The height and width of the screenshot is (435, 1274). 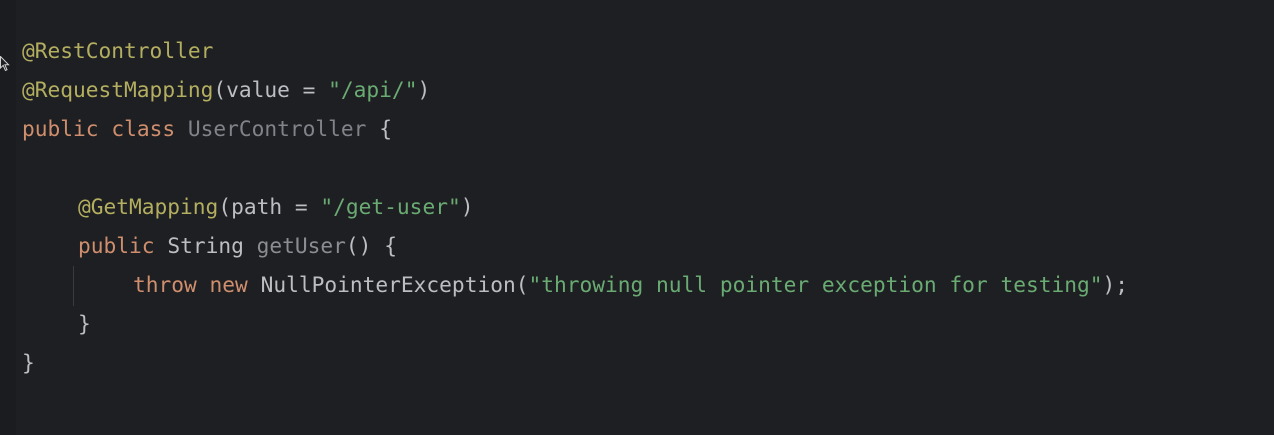 I want to click on keyword-token: throw, so click(x=165, y=284).